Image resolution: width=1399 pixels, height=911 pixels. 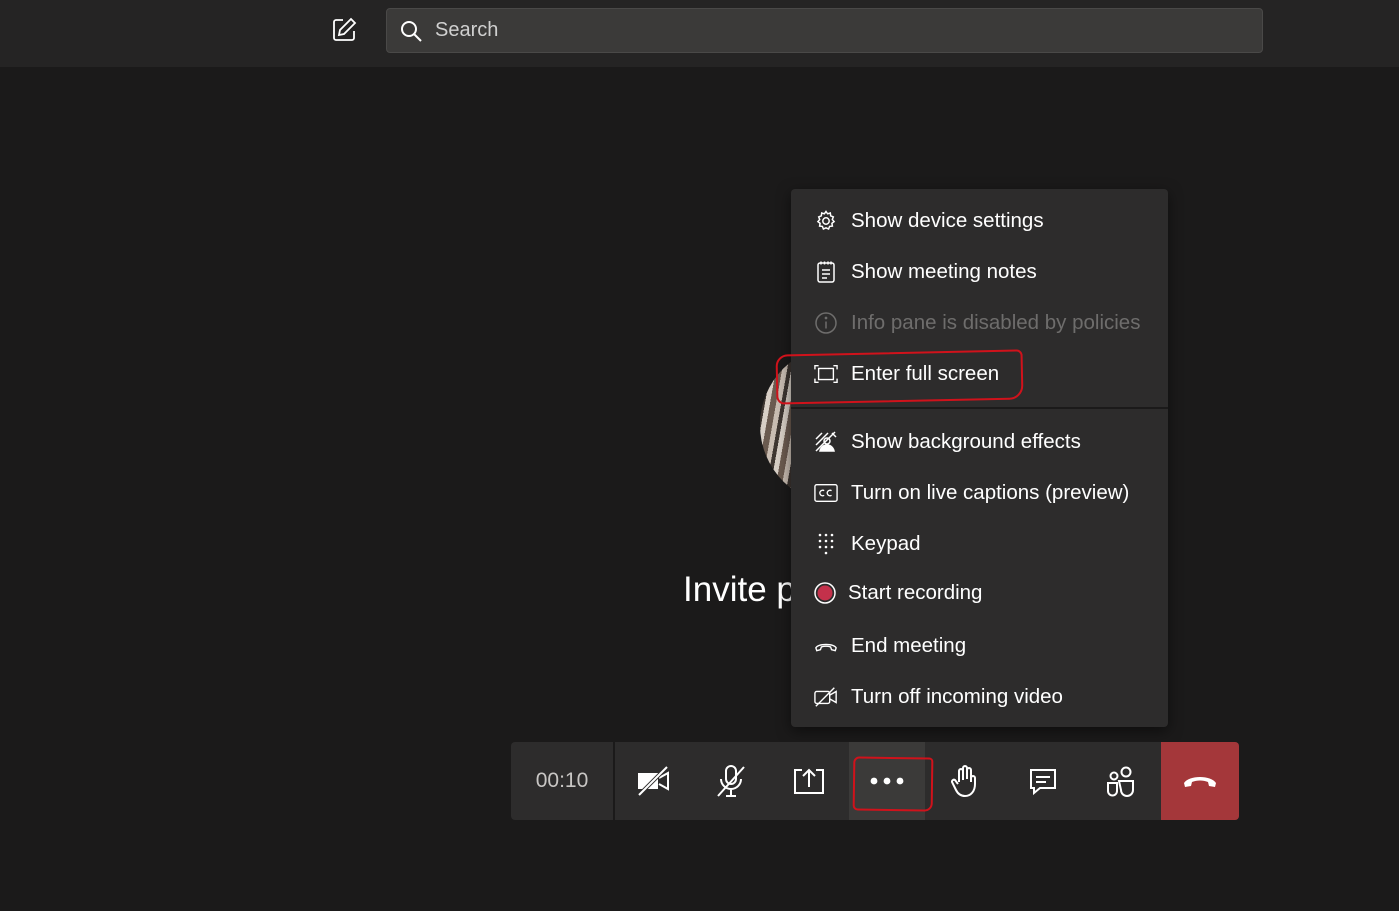 I want to click on new-chat-button, so click(x=344, y=30).